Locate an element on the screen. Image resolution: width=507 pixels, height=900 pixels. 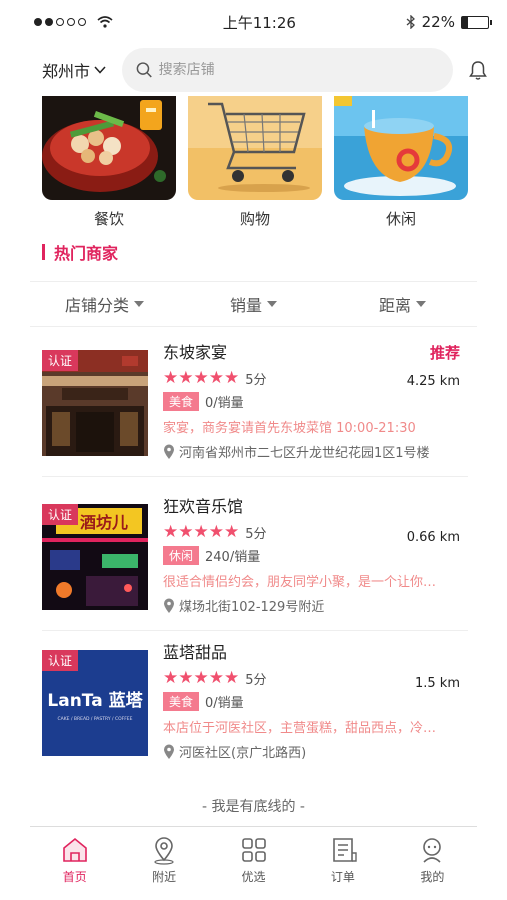
filter-distance: 距离 is located at coordinates (402, 304).